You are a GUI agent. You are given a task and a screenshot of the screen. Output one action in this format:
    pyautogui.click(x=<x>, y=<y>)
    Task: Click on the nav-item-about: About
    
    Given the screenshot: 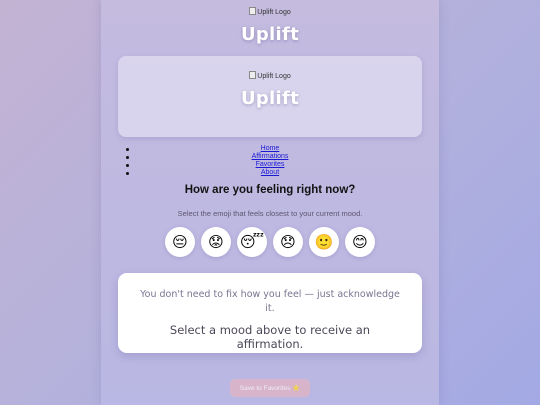 What is the action you would take?
    pyautogui.click(x=270, y=173)
    